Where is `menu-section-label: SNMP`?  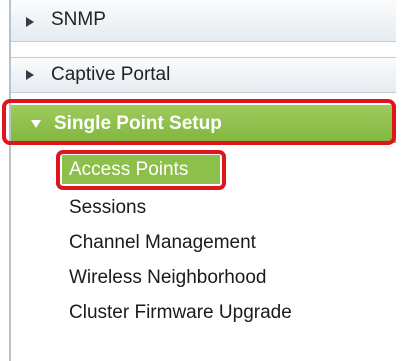
menu-section-label: SNMP is located at coordinates (78, 19).